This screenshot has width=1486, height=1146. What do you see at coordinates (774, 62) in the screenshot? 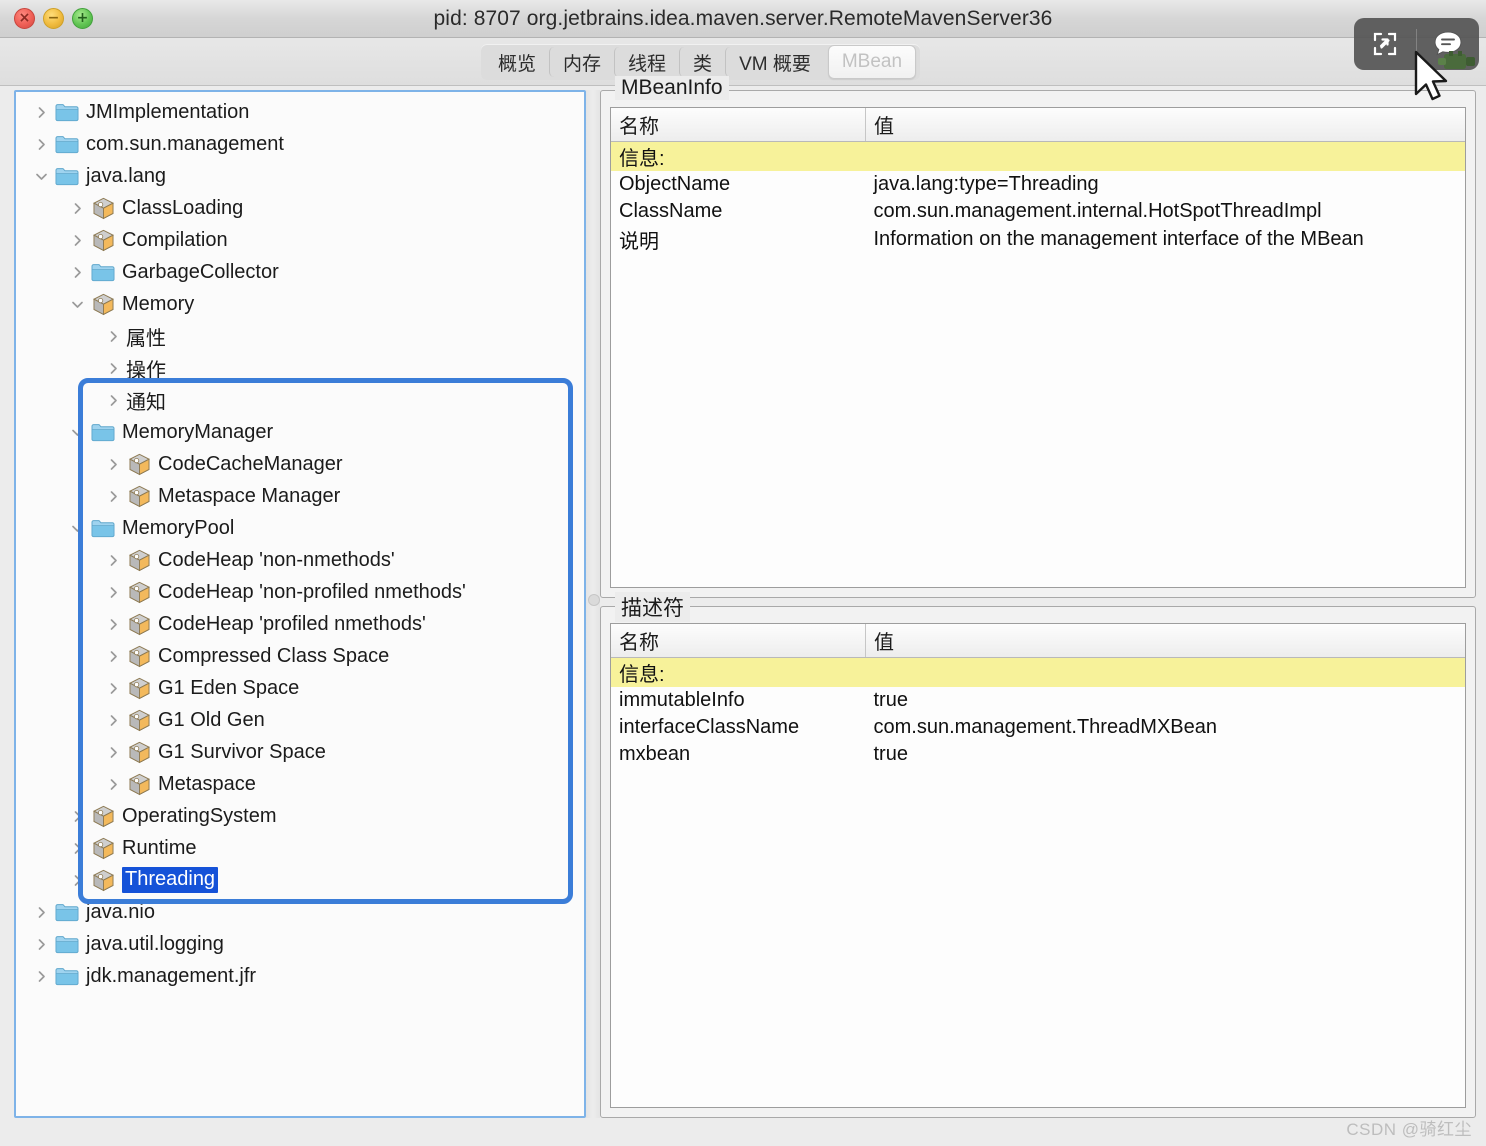
I see `tab-vm-summary: VM 概要` at bounding box center [774, 62].